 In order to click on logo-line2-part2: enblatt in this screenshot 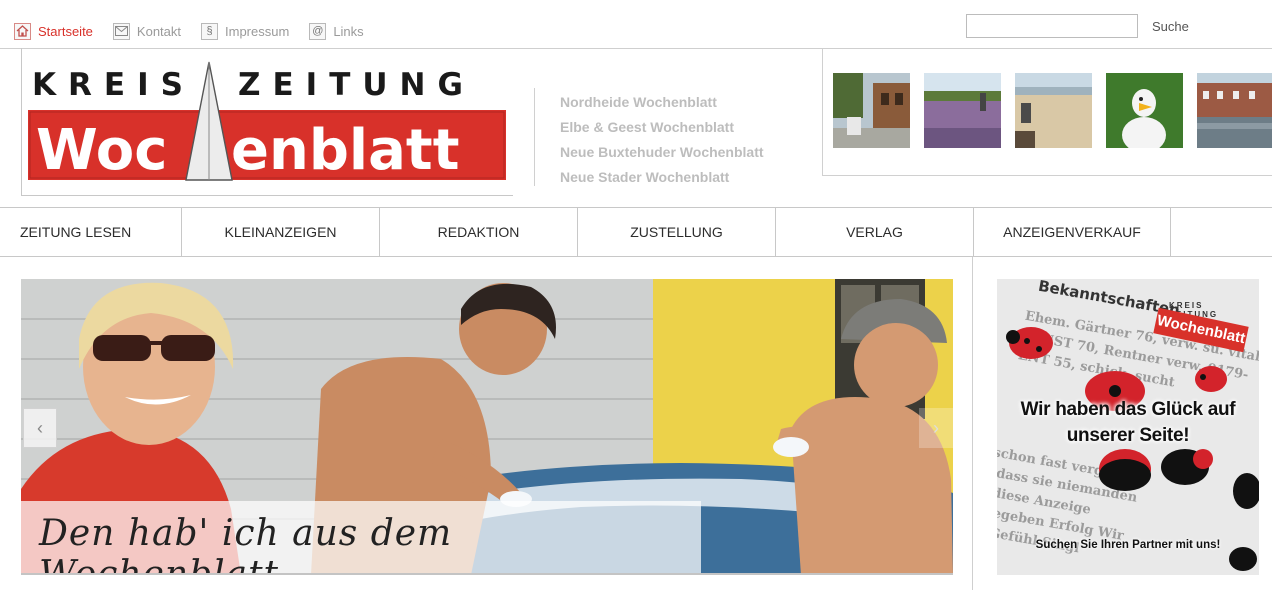, I will do `click(345, 150)`.